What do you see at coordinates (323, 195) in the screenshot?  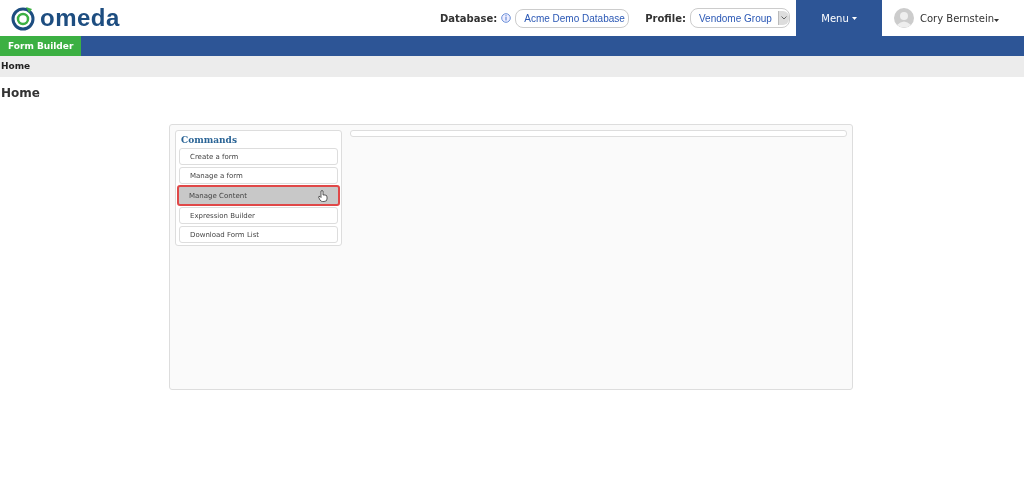 I see `hand-cursor-icon` at bounding box center [323, 195].